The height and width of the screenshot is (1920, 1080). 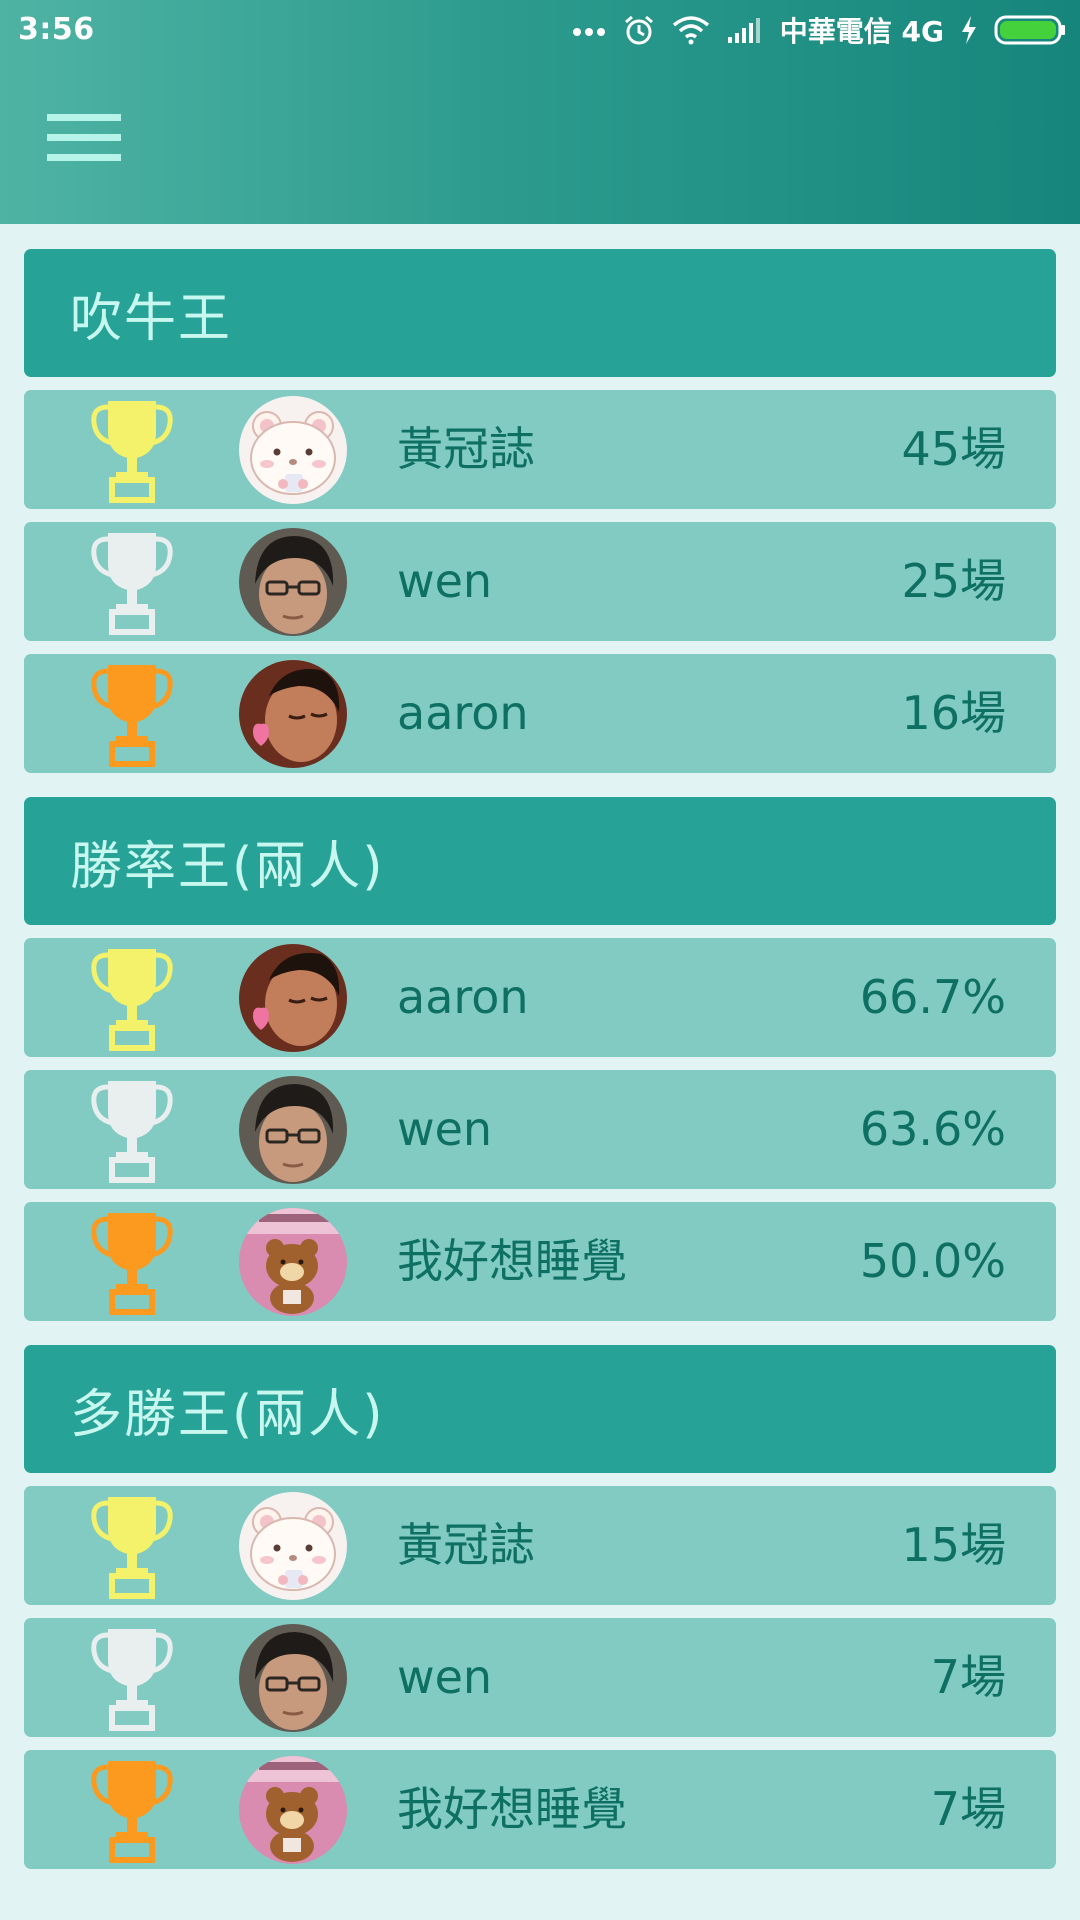 I want to click on section-title: 吹牛王, so click(x=151, y=318).